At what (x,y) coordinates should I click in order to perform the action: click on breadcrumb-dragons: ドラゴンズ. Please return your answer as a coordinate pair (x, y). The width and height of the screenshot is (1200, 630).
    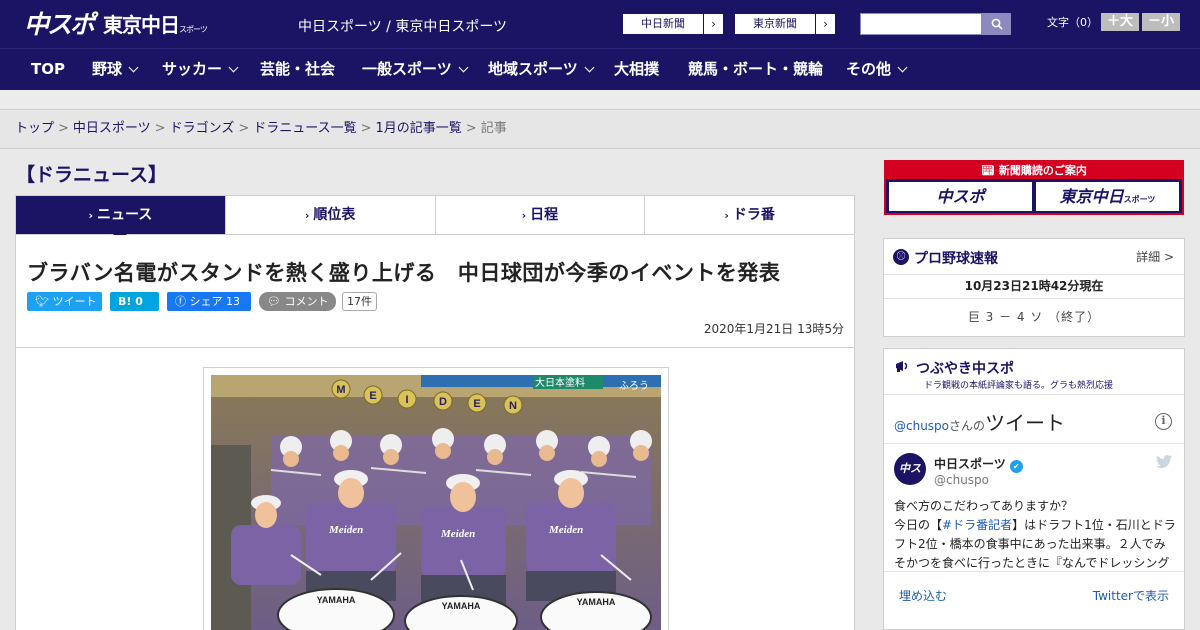
    Looking at the image, I should click on (202, 128).